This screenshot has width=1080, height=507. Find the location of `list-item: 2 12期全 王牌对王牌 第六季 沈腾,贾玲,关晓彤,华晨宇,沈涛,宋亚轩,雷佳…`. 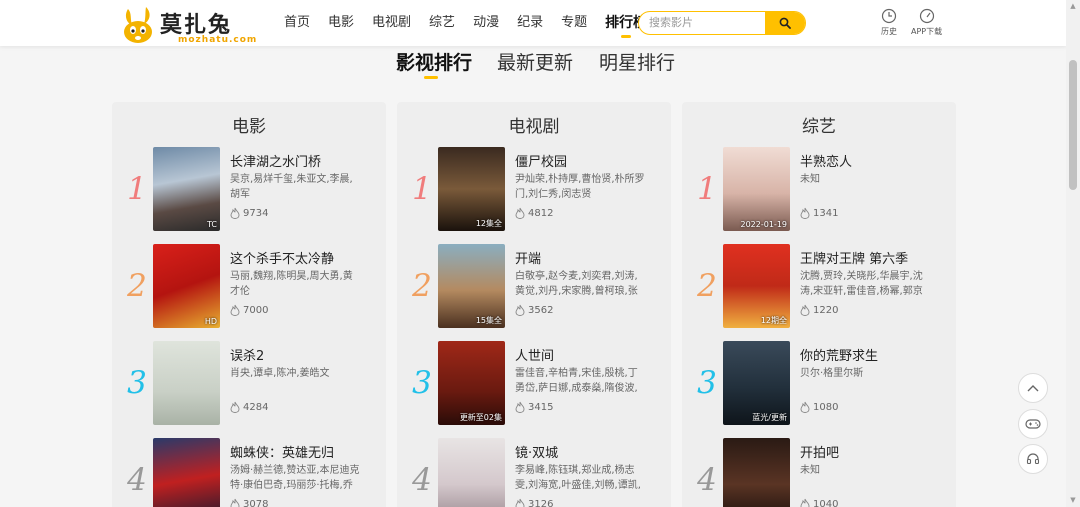

list-item: 2 12期全 王牌对王牌 第六季 沈腾,贾玲,关晓彤,华晨宇,沈涛,宋亚轩,雷佳… is located at coordinates (819, 288).